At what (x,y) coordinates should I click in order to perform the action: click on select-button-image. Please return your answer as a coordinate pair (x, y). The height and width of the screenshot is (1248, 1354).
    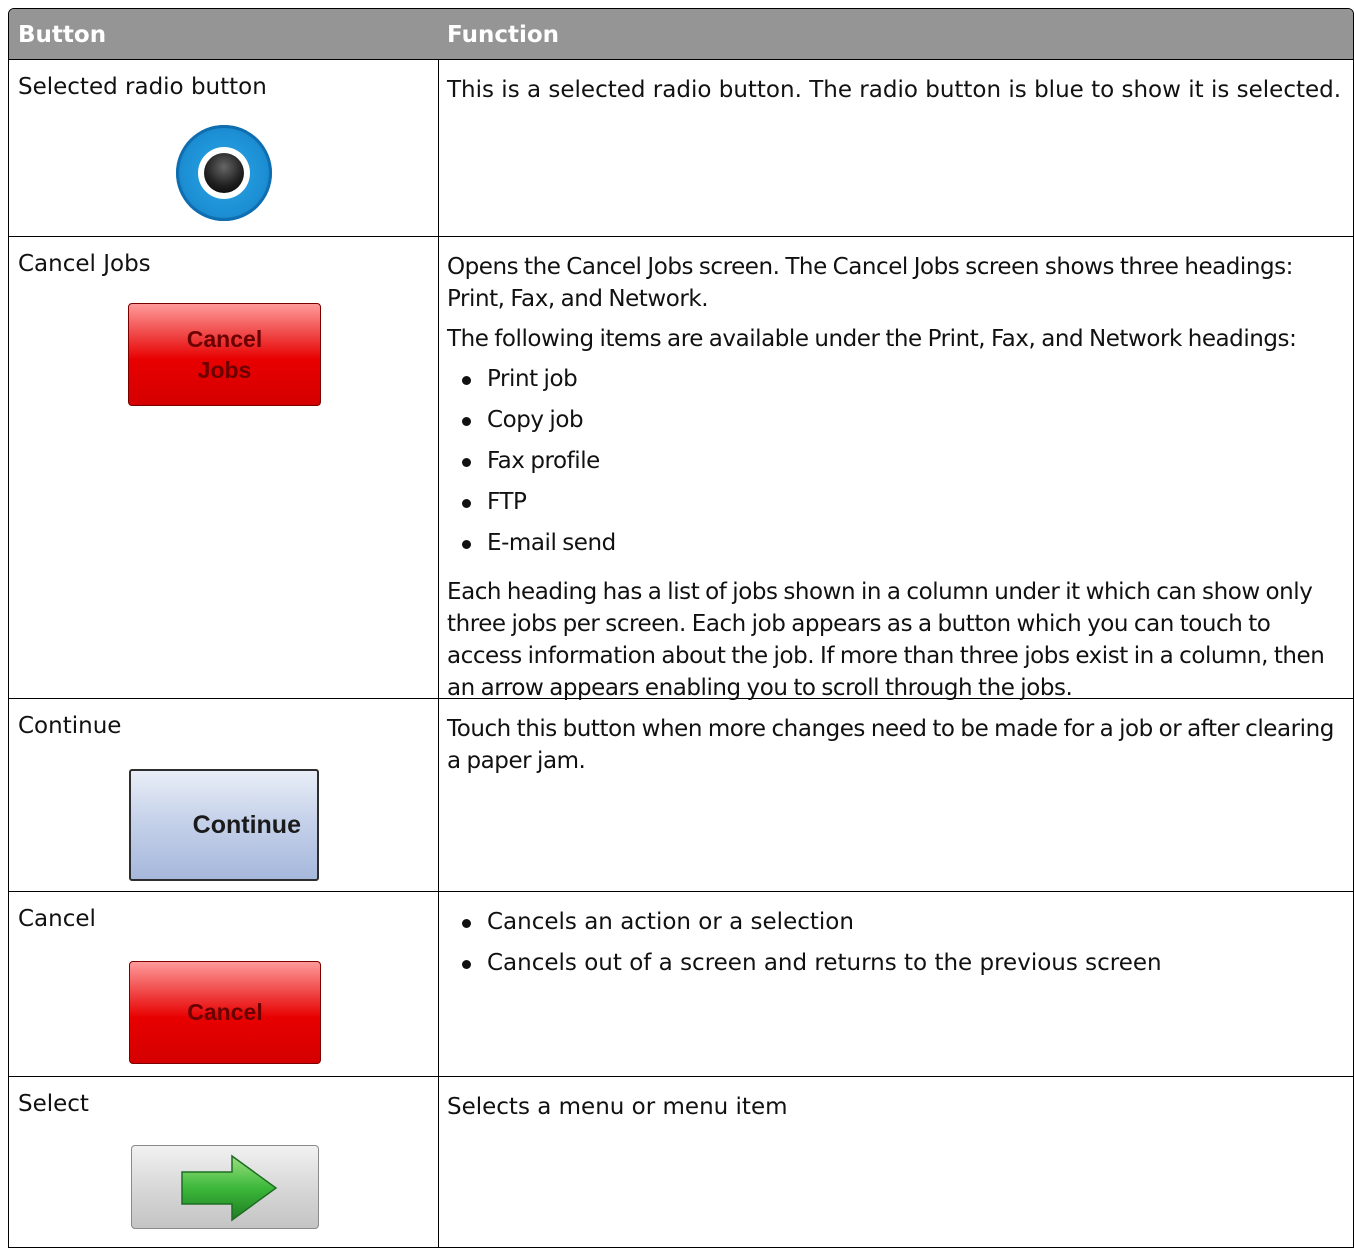
    Looking at the image, I should click on (225, 1187).